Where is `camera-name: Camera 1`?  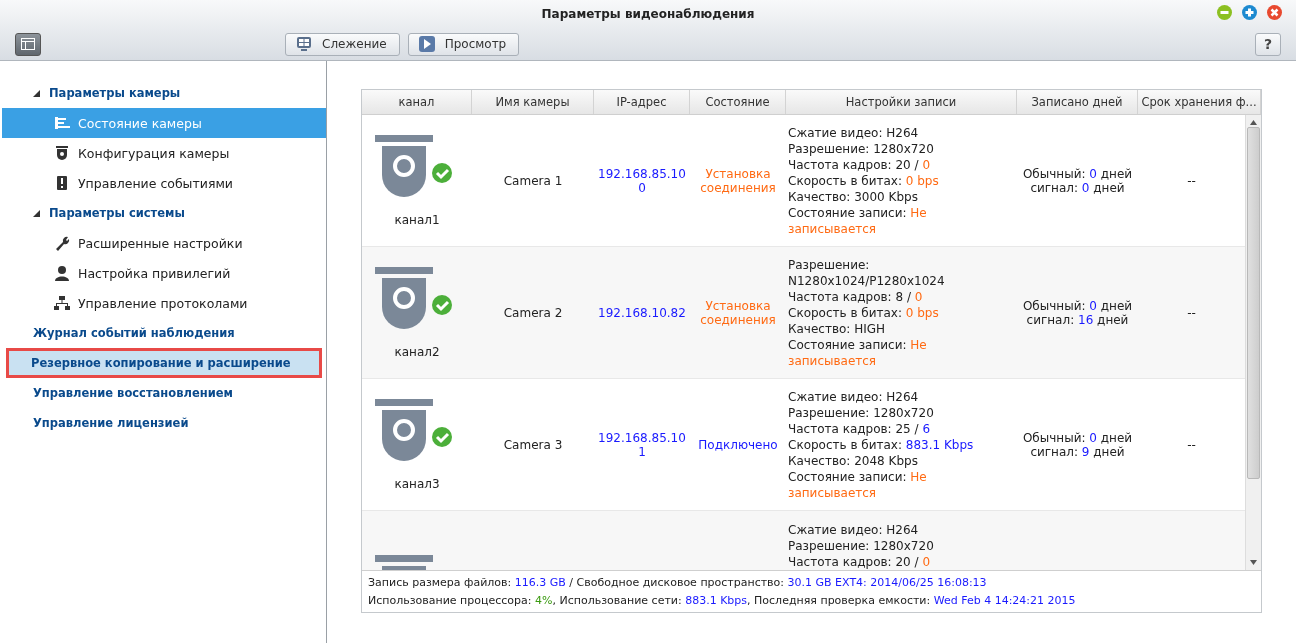 camera-name: Camera 1 is located at coordinates (533, 180).